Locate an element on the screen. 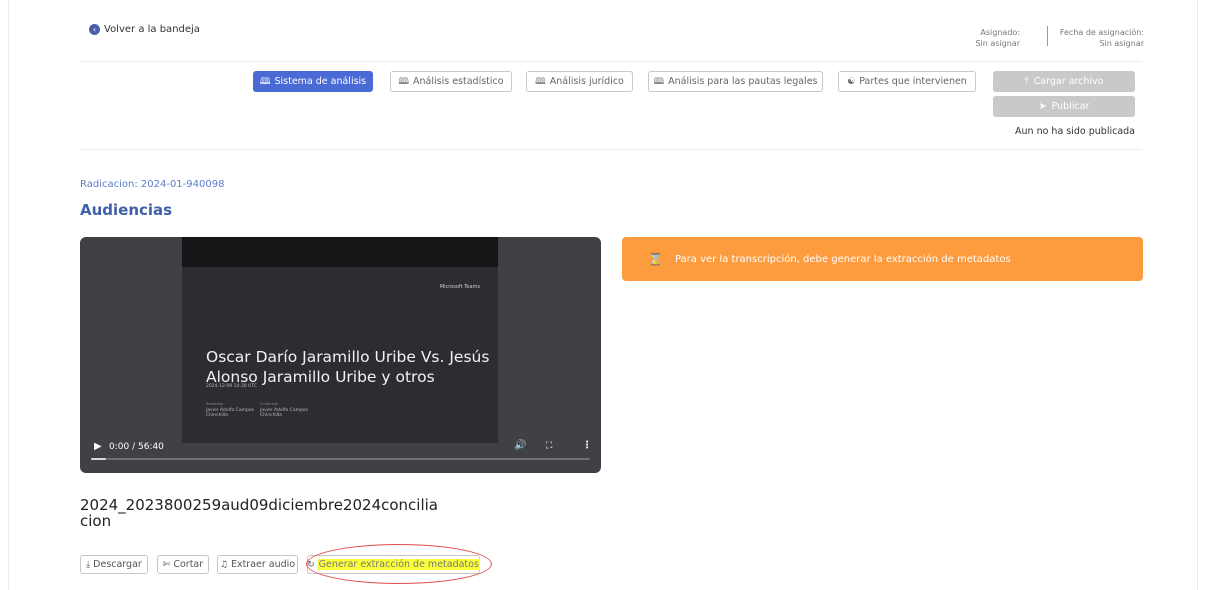 Image resolution: width=1206 pixels, height=590 pixels. video-progress-bar is located at coordinates (340, 459).